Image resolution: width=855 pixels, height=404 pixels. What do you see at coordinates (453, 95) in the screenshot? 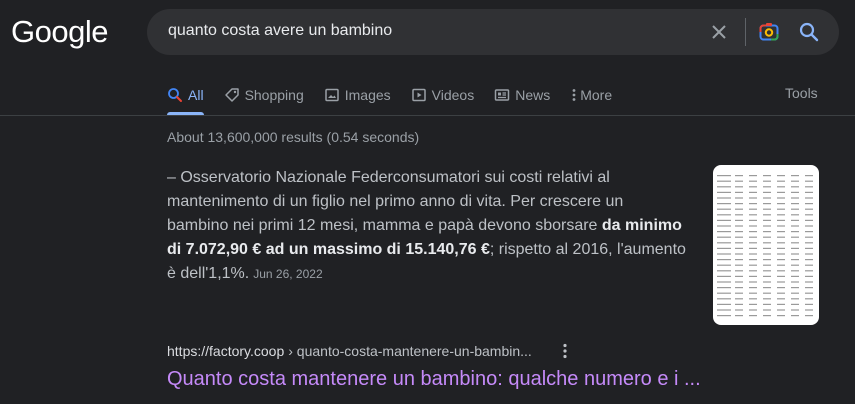
I see `tab-videos-label: Videos` at bounding box center [453, 95].